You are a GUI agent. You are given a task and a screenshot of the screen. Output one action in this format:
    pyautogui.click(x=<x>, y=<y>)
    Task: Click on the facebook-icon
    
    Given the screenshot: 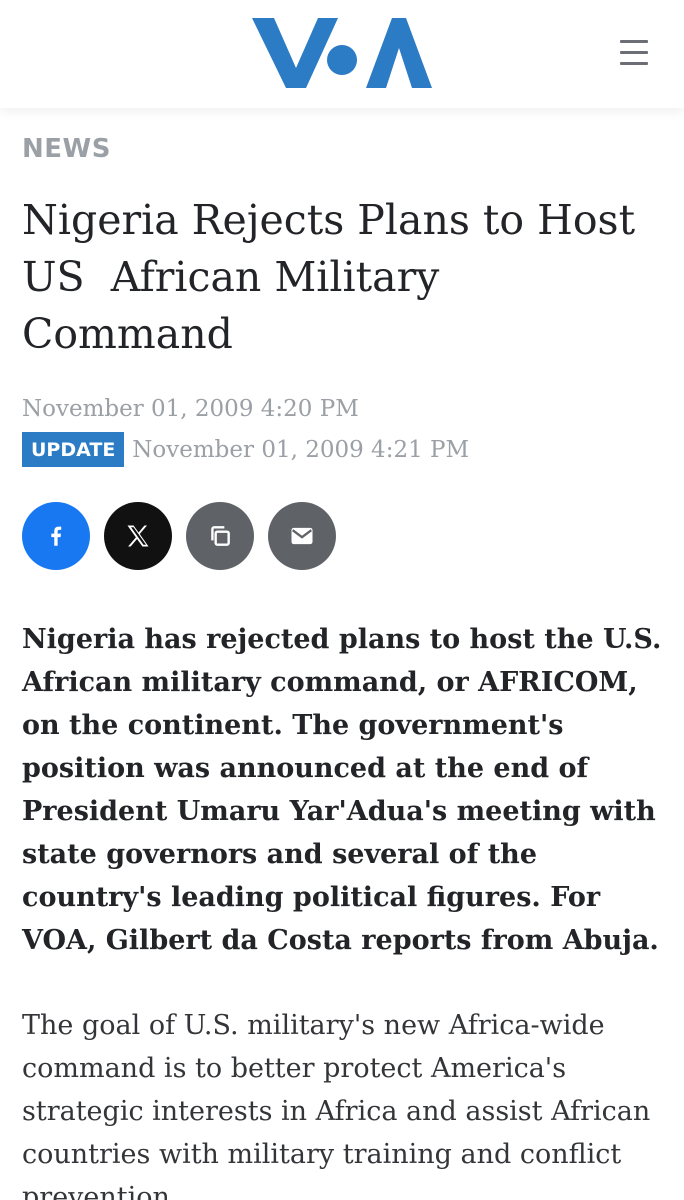 What is the action you would take?
    pyautogui.click(x=56, y=536)
    